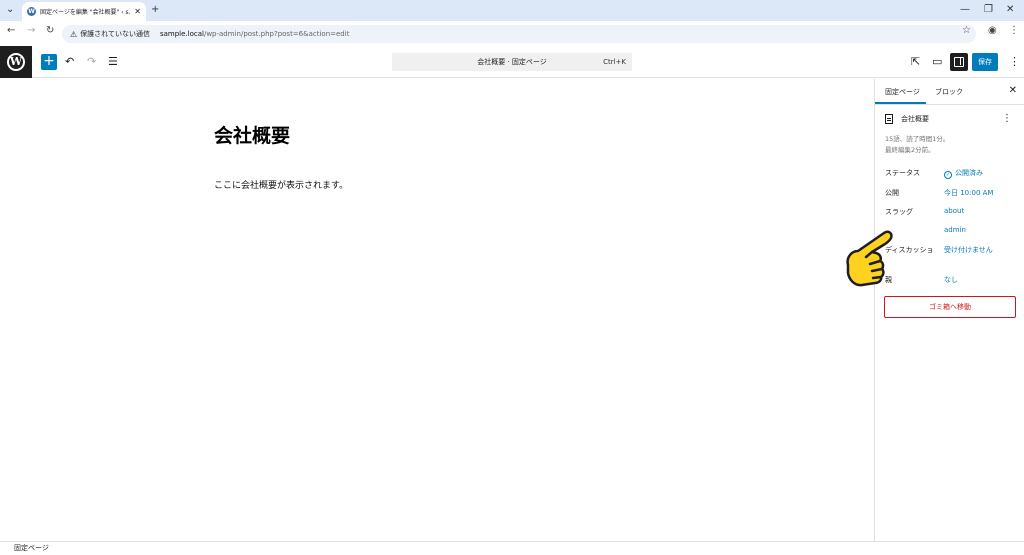  What do you see at coordinates (917, 145) in the screenshot?
I see `post-meta: 15語、読了時間1分。 最終編集2分前。` at bounding box center [917, 145].